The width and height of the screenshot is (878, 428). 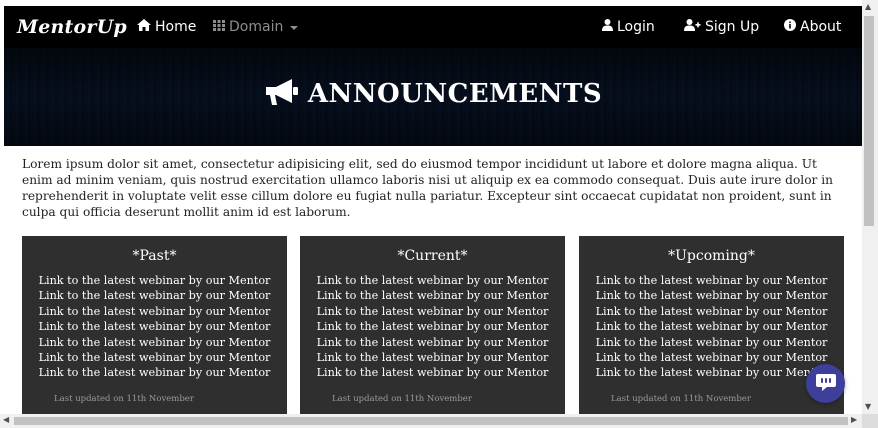 What do you see at coordinates (692, 27) in the screenshot?
I see `user-plus-icon` at bounding box center [692, 27].